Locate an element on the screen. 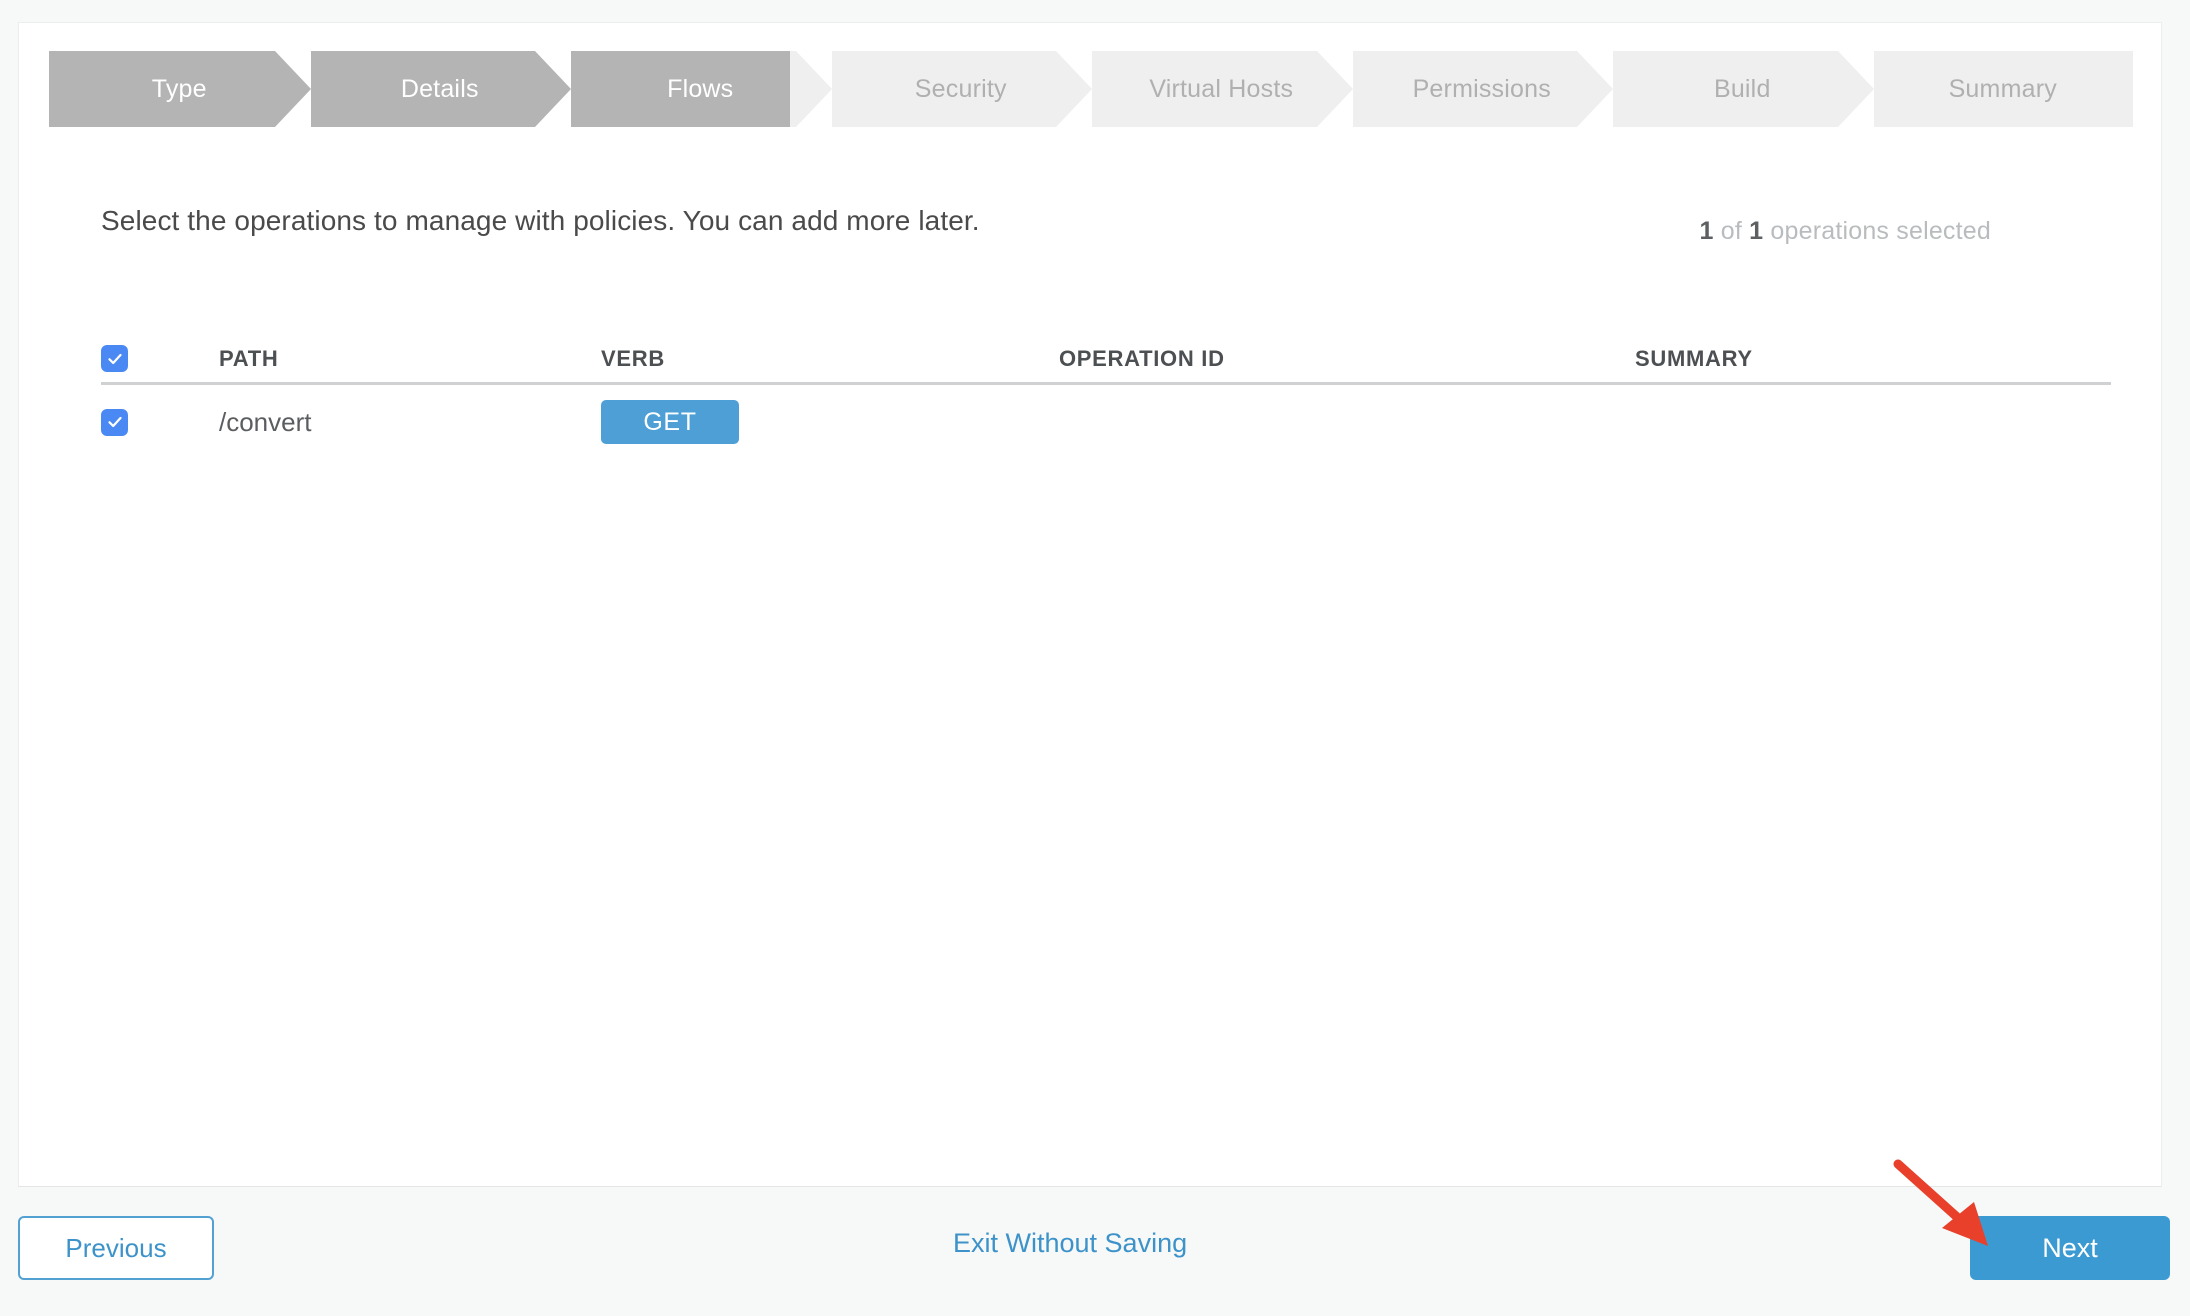  counter-suffix: operations selected is located at coordinates (1877, 231).